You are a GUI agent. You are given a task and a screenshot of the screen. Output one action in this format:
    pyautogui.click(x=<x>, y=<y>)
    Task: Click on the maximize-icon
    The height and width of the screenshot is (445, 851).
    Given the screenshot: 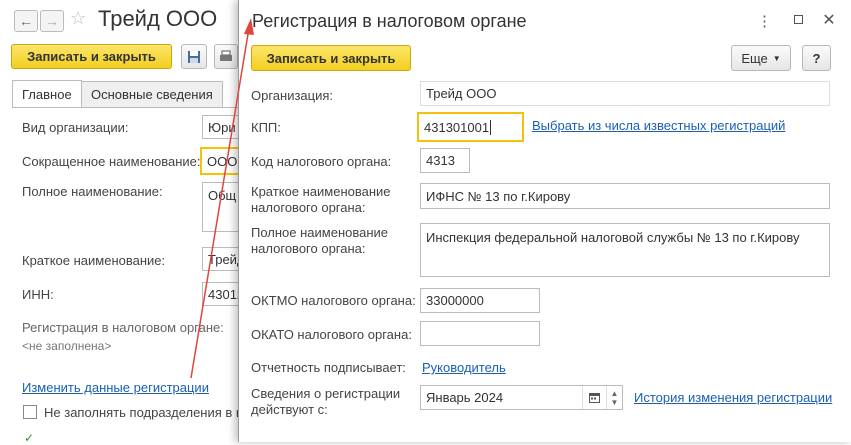 What is the action you would take?
    pyautogui.click(x=798, y=19)
    